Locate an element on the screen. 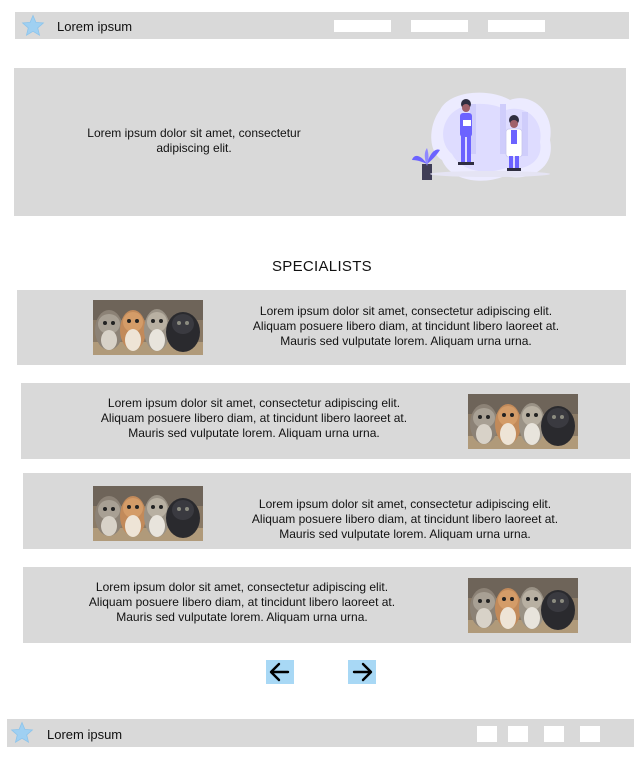  next-button is located at coordinates (362, 672).